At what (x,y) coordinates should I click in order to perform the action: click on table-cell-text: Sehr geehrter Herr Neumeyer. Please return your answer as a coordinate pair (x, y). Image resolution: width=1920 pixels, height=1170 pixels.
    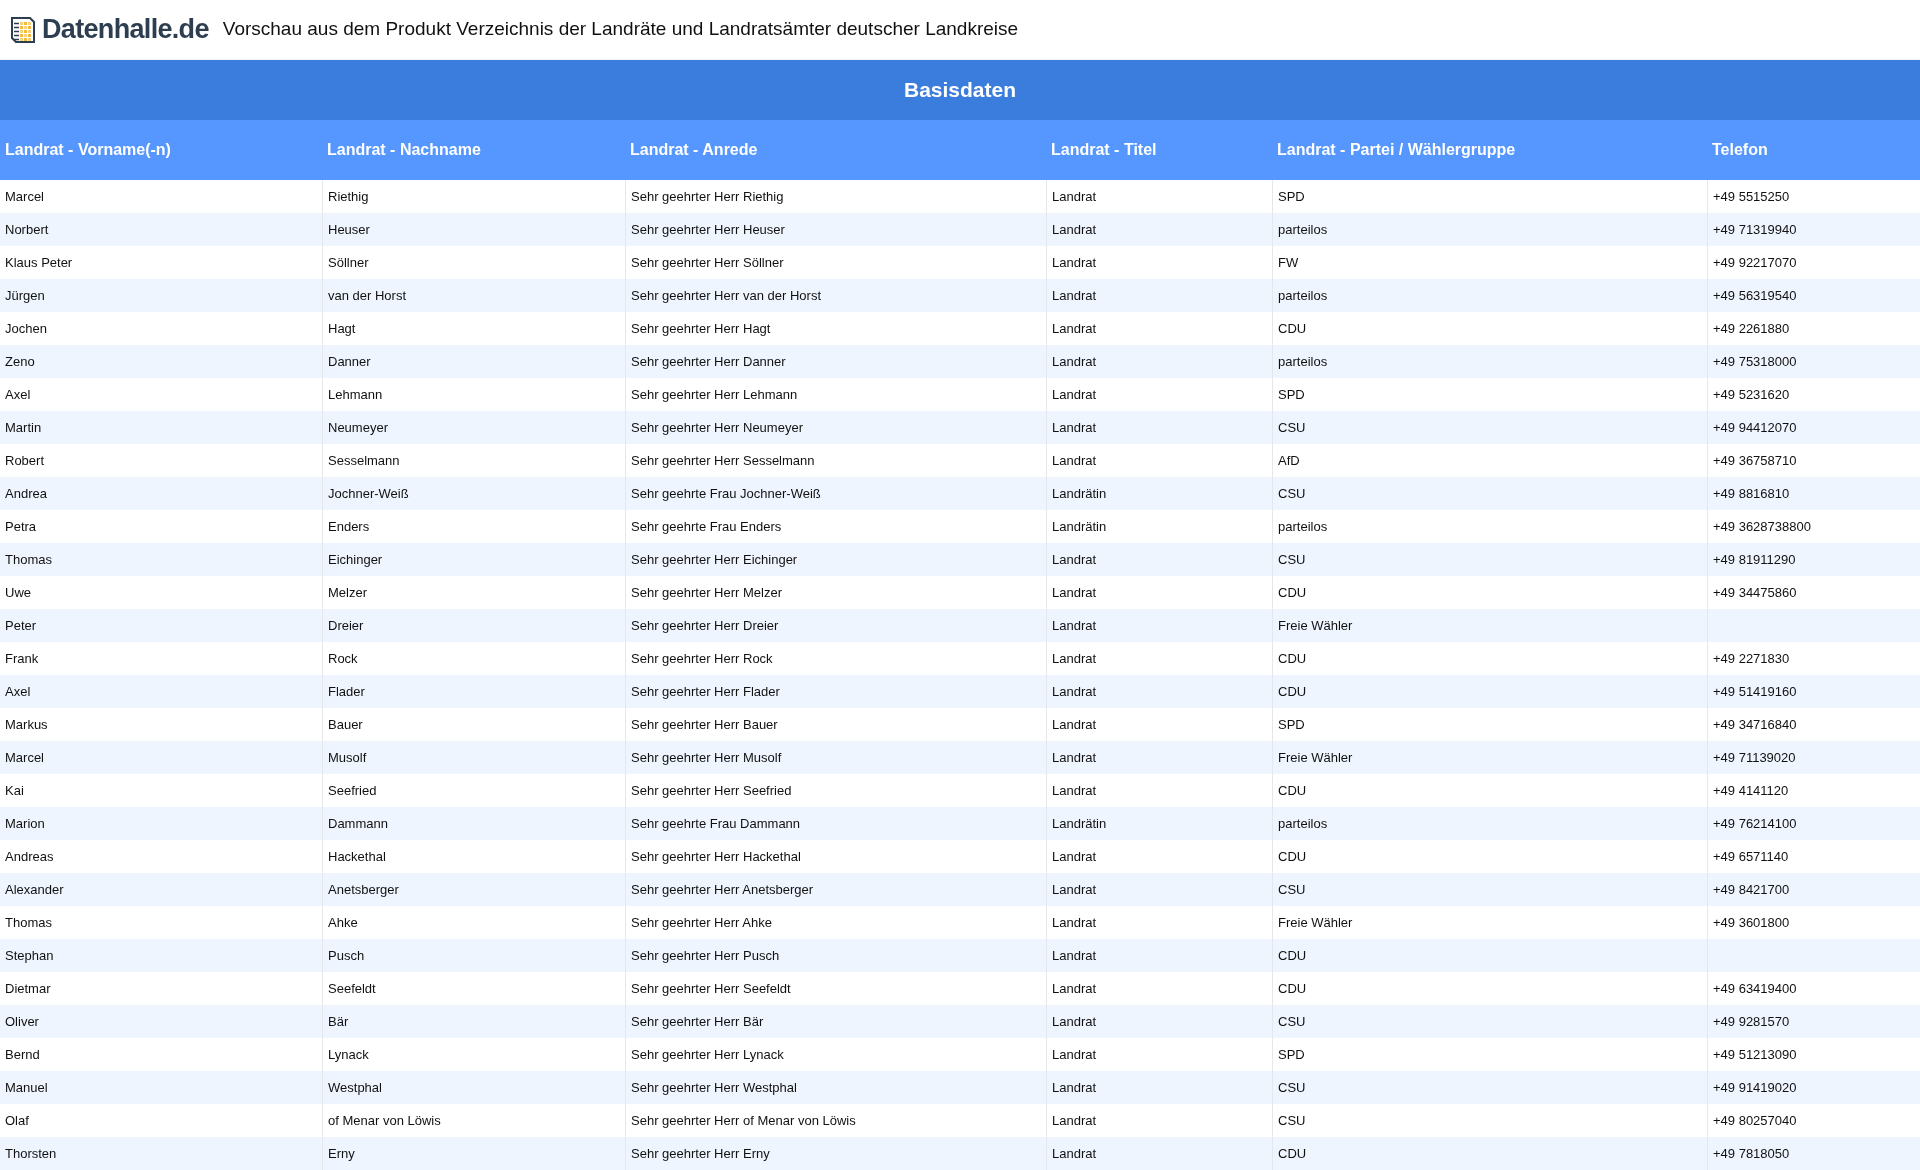
    Looking at the image, I should click on (717, 427).